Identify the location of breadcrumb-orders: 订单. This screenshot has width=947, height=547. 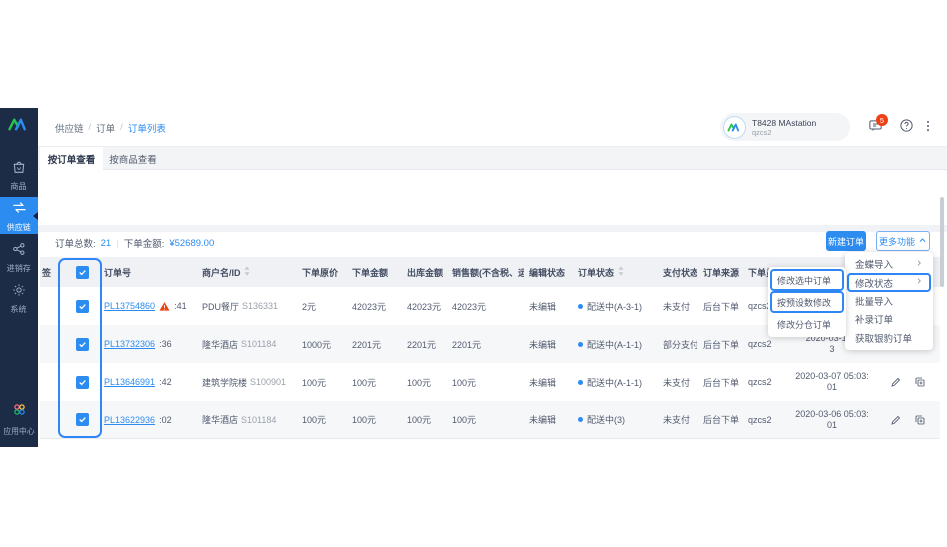
(105, 128).